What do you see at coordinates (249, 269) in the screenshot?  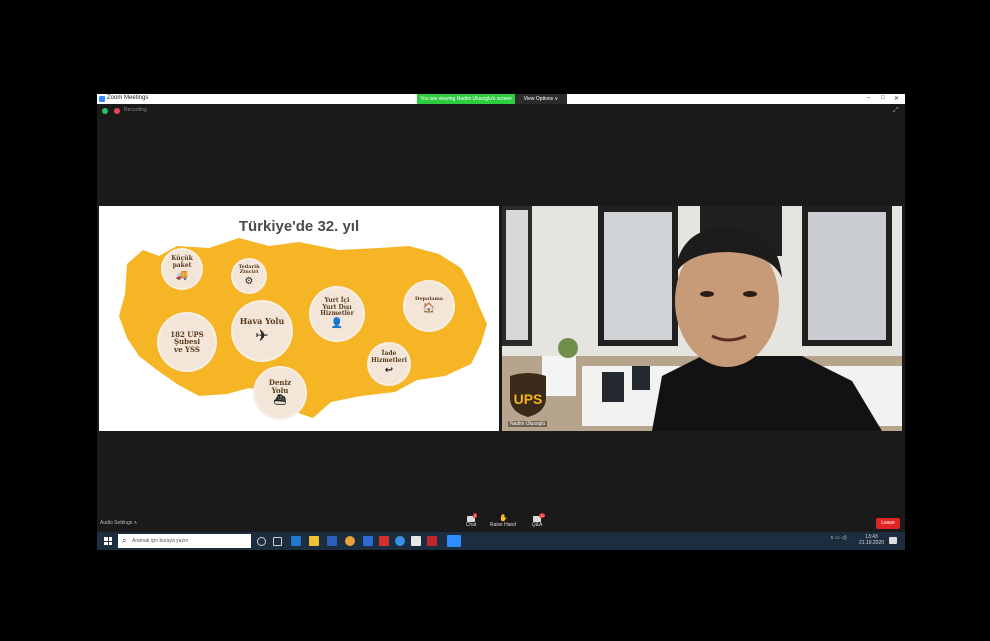 I see `slide-item-label: Tedarik Zinciri` at bounding box center [249, 269].